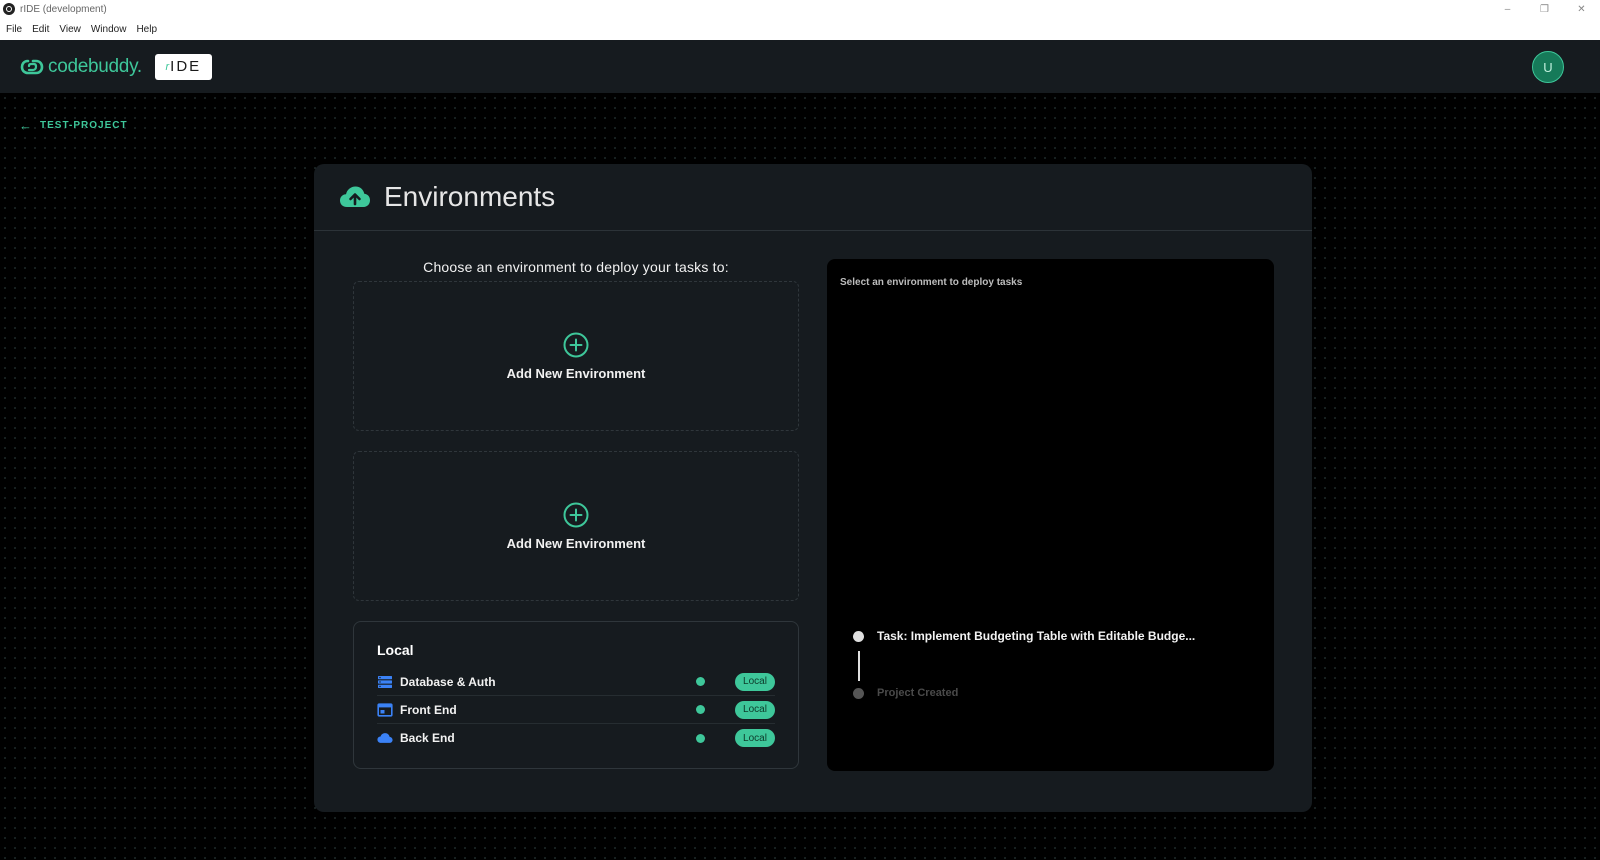  What do you see at coordinates (109, 29) in the screenshot?
I see `menu-window: Window` at bounding box center [109, 29].